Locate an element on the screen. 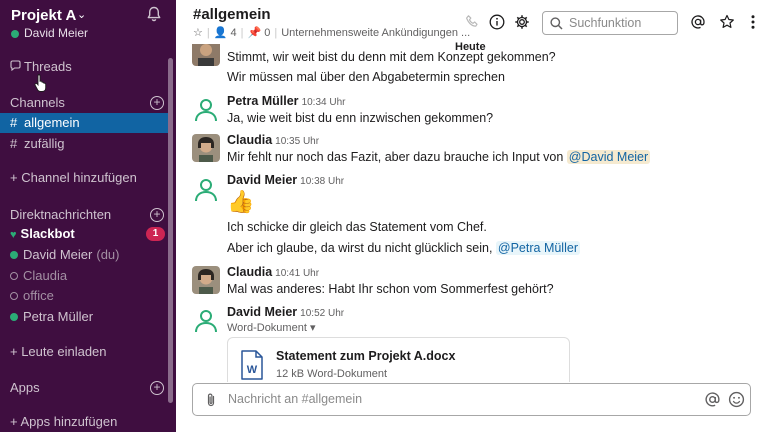 The height and width of the screenshot is (432, 768). heart-icon: ♥ is located at coordinates (13, 235).